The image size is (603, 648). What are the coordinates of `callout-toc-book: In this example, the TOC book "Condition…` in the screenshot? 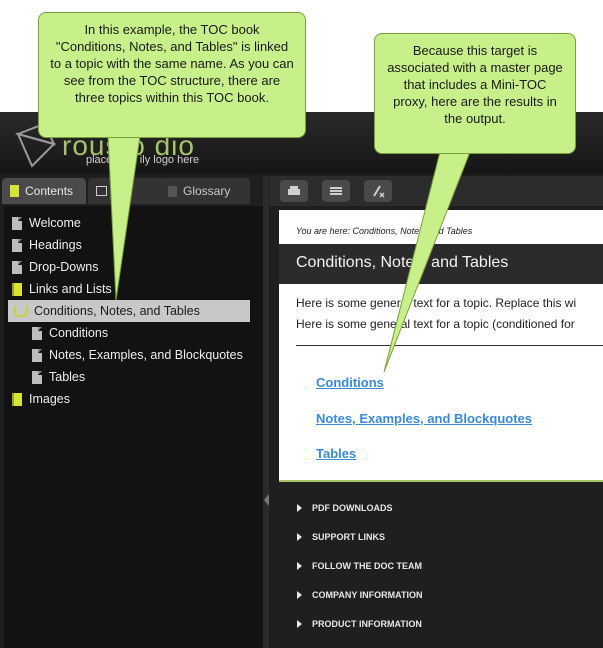 It's located at (172, 75).